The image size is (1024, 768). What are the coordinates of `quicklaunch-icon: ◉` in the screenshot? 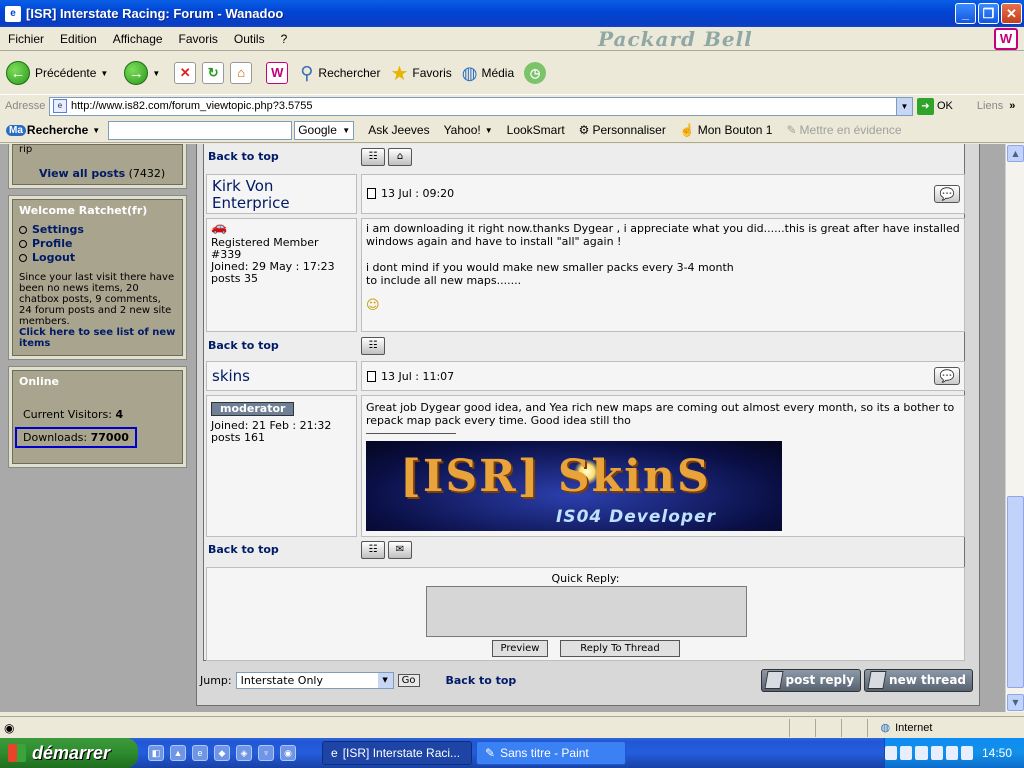 It's located at (288, 753).